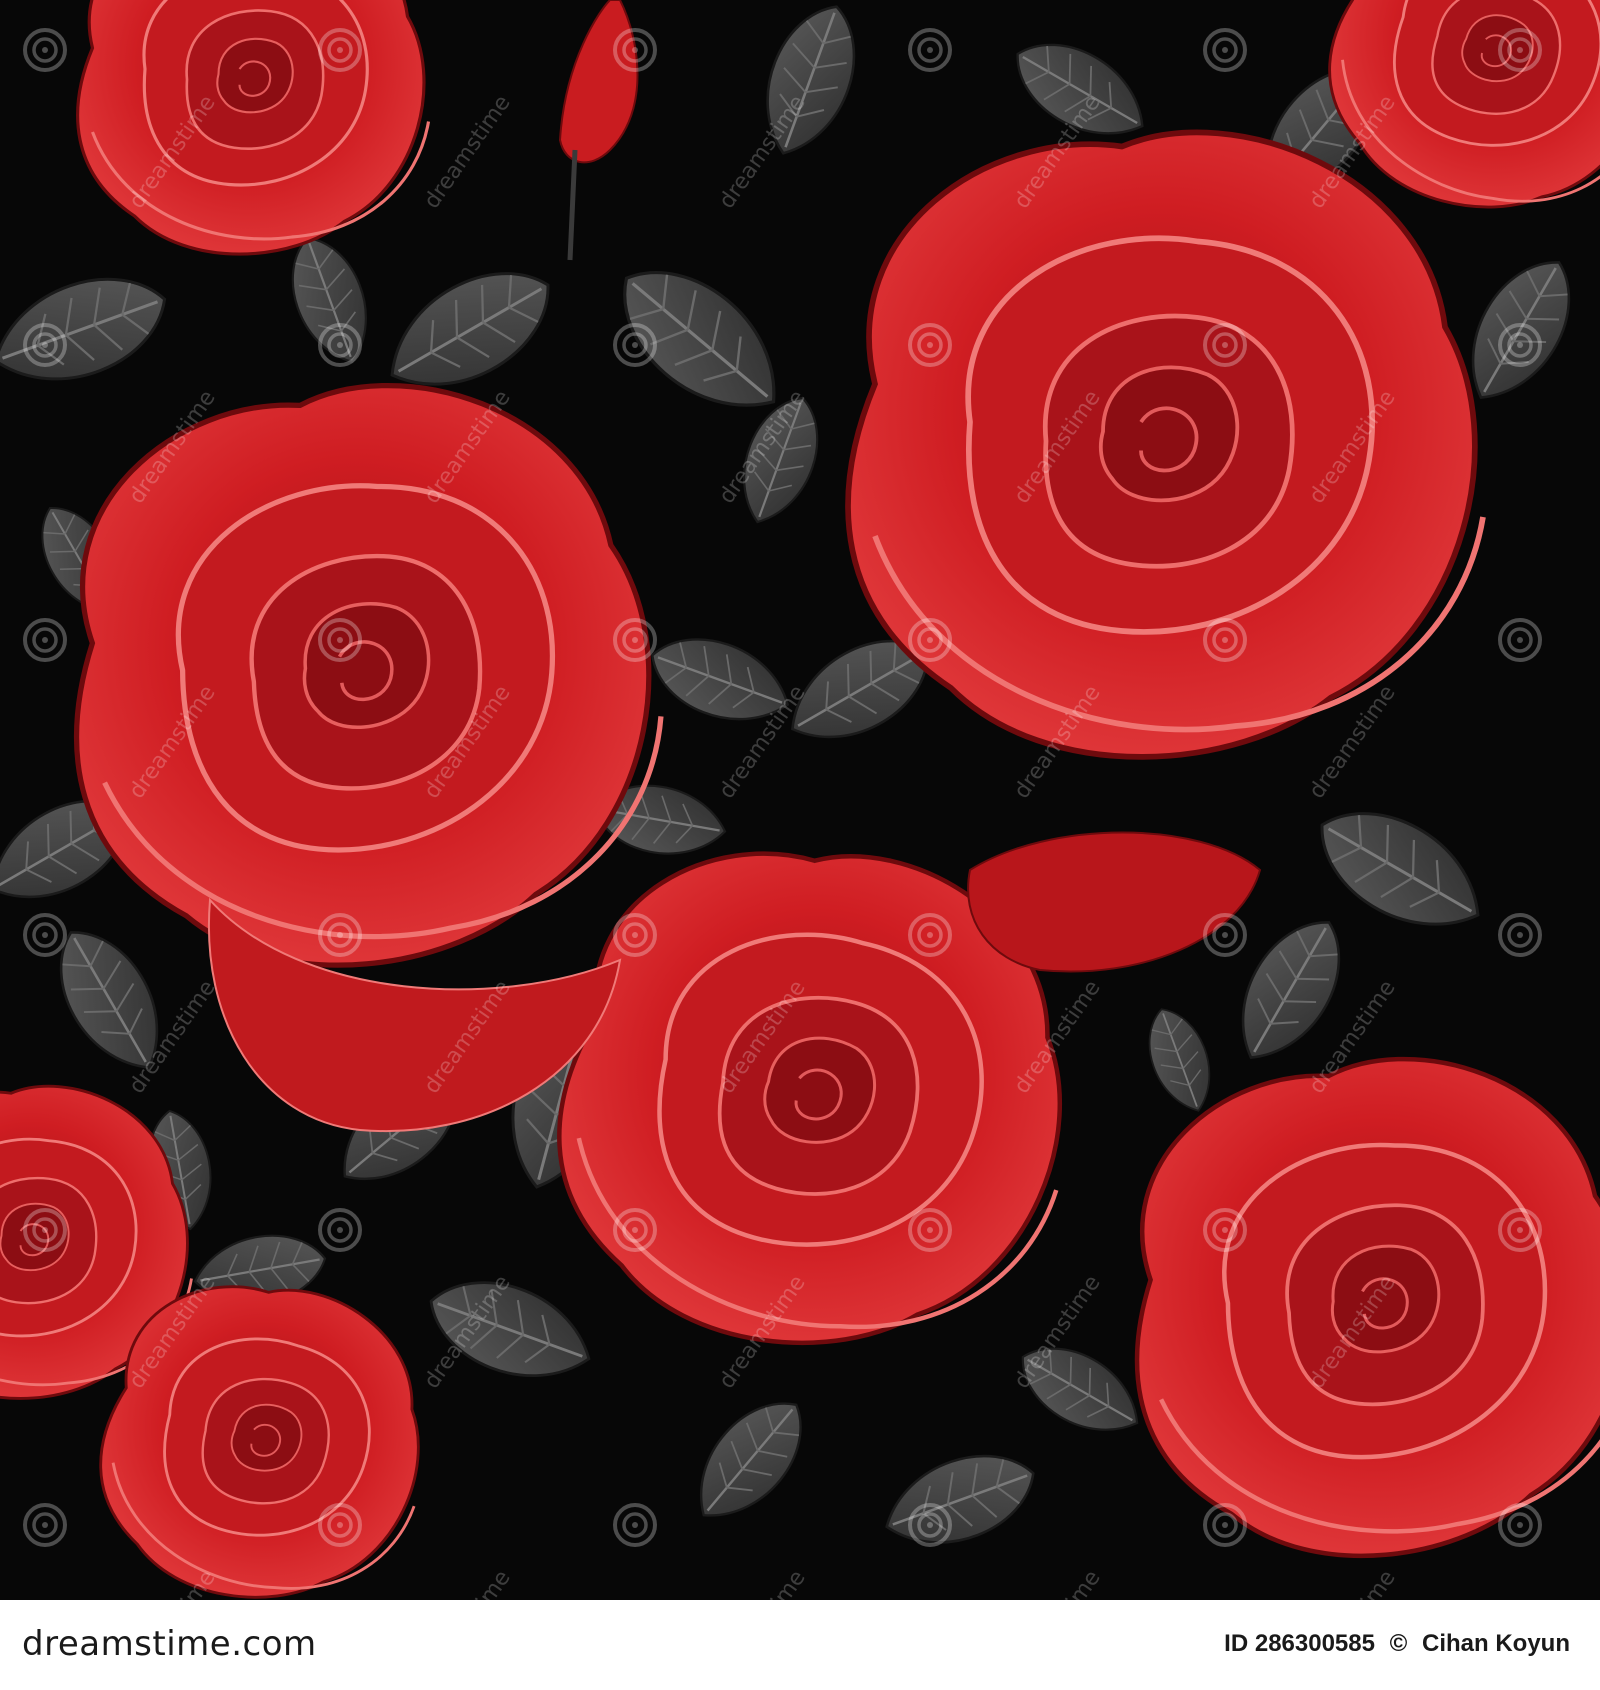 The width and height of the screenshot is (1600, 1690). What do you see at coordinates (1496, 1643) in the screenshot?
I see `author-name: Cihan Koyun` at bounding box center [1496, 1643].